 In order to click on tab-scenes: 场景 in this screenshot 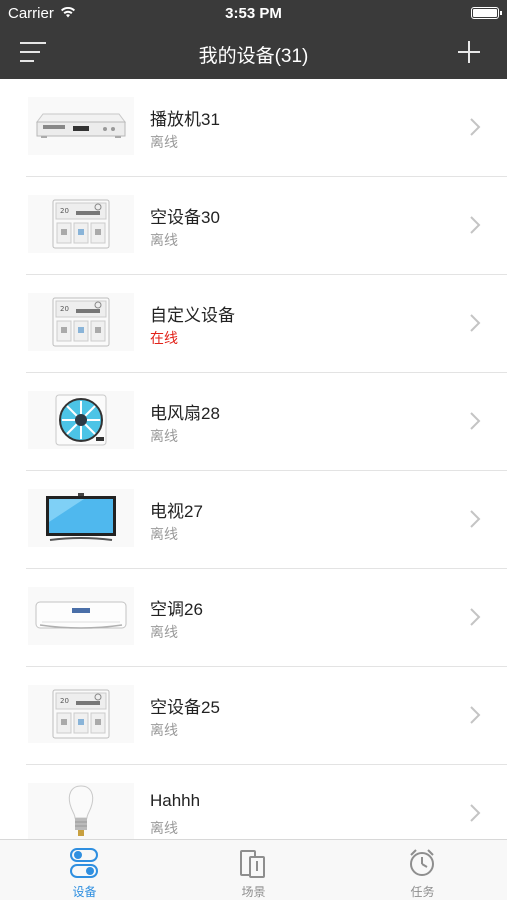, I will do `click(253, 870)`.